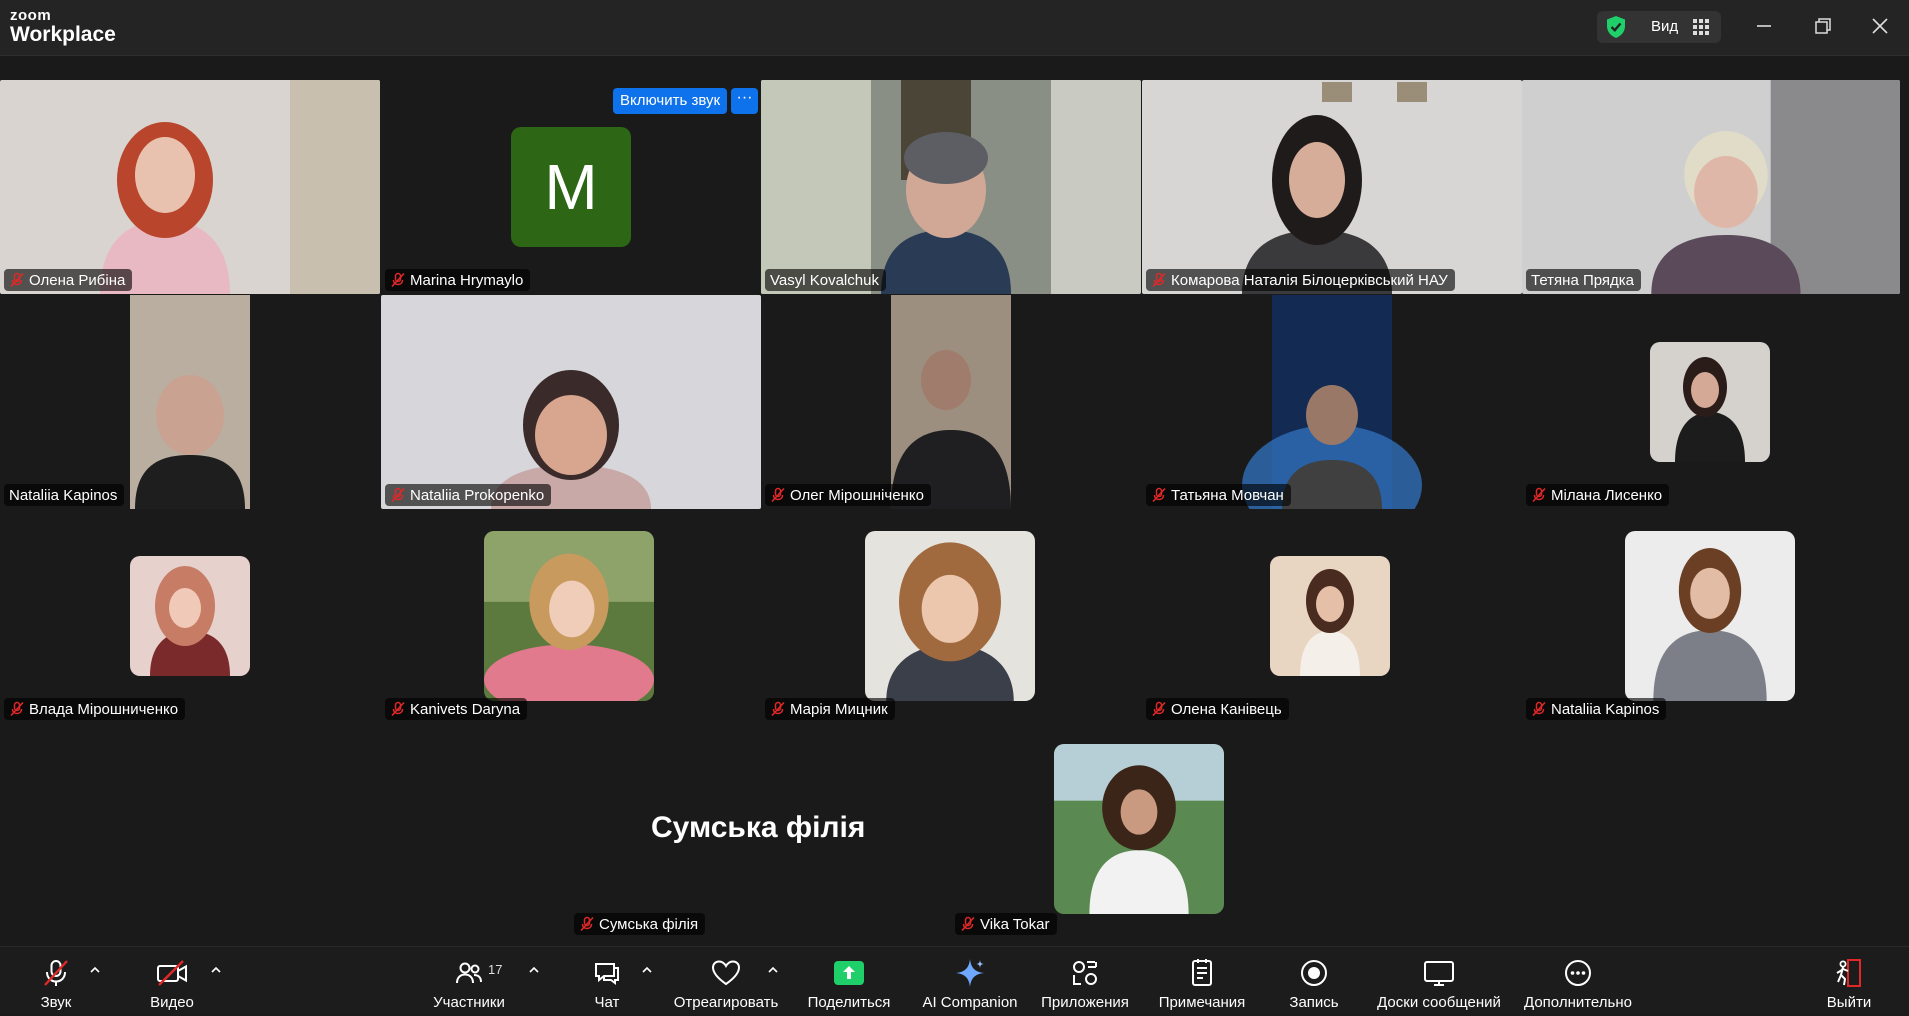 This screenshot has width=1909, height=1016. What do you see at coordinates (849, 1002) in the screenshot?
I see `share-label: Поделиться` at bounding box center [849, 1002].